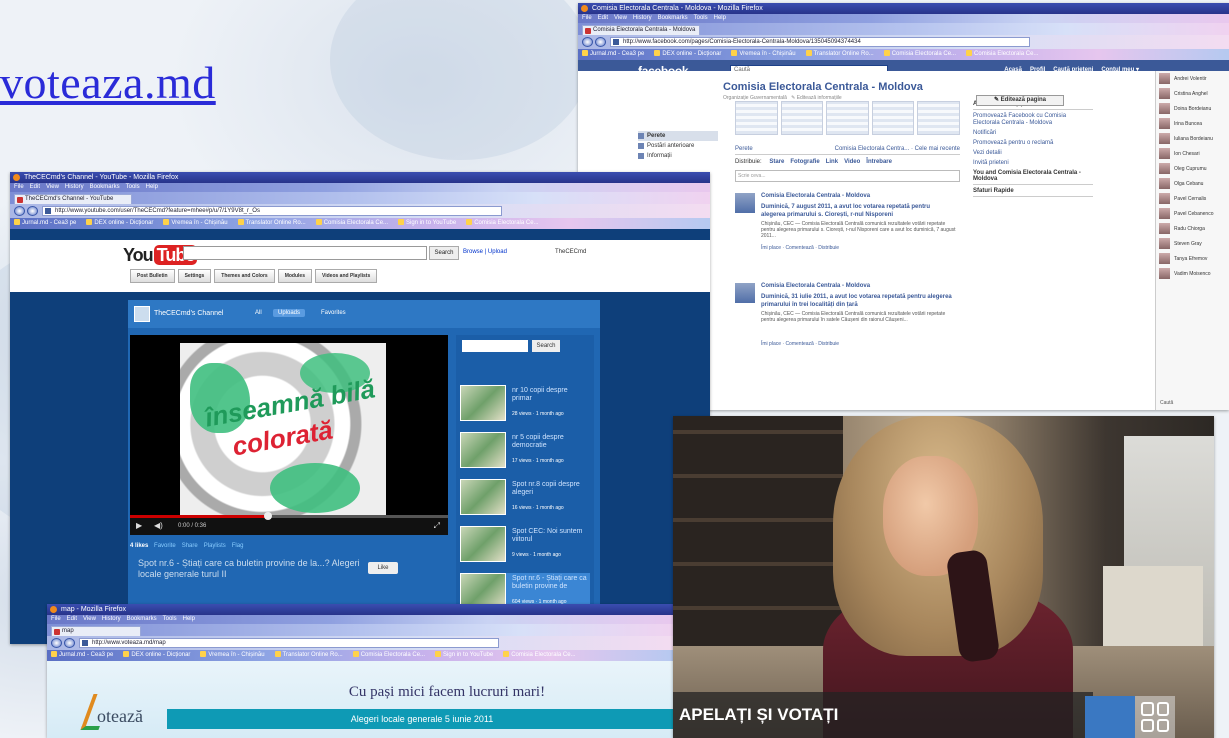 The width and height of the screenshot is (1229, 738). What do you see at coordinates (1192, 108) in the screenshot?
I see `chat-contact: Doina Bordeianu` at bounding box center [1192, 108].